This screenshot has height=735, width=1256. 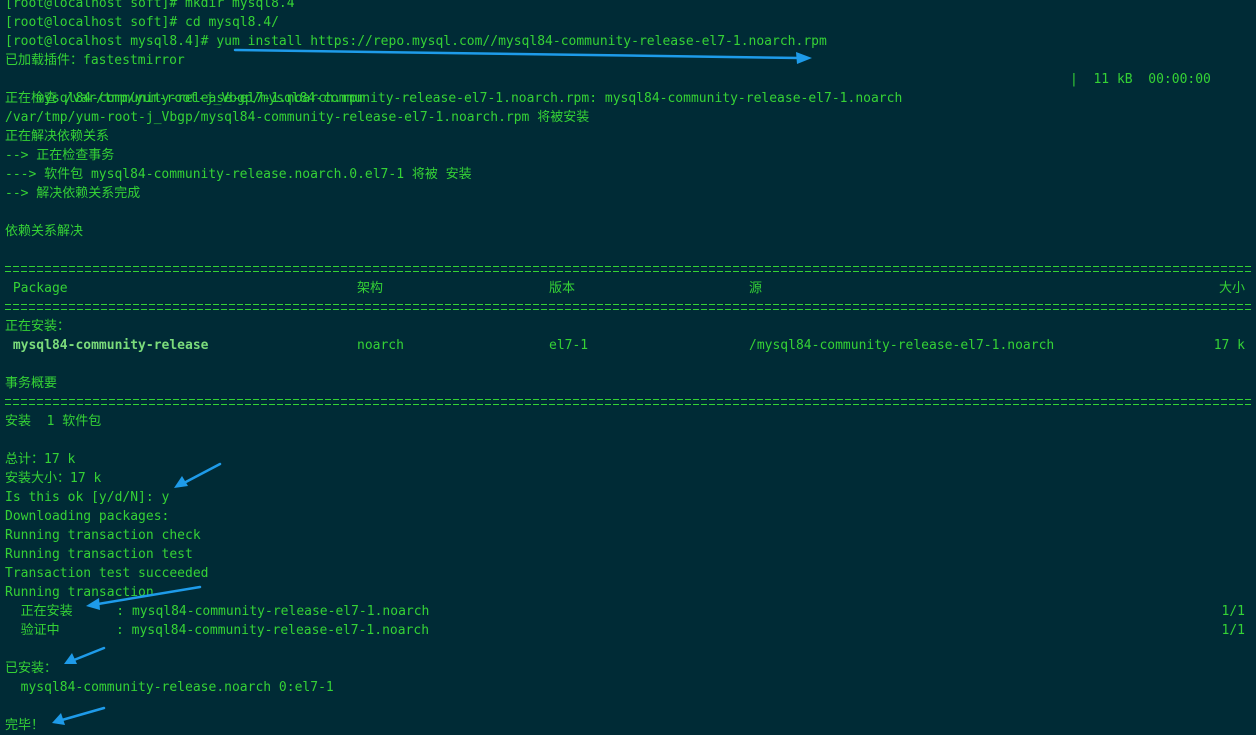 What do you see at coordinates (95, 60) in the screenshot?
I see `terminal-line: 已加载插件：fastestmirror` at bounding box center [95, 60].